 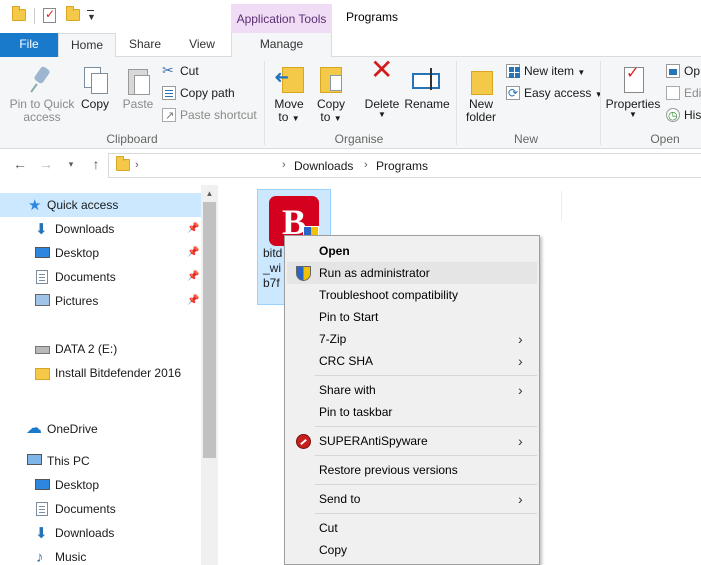 What do you see at coordinates (100, 461) in the screenshot?
I see `nav-item-this-pc: This PC` at bounding box center [100, 461].